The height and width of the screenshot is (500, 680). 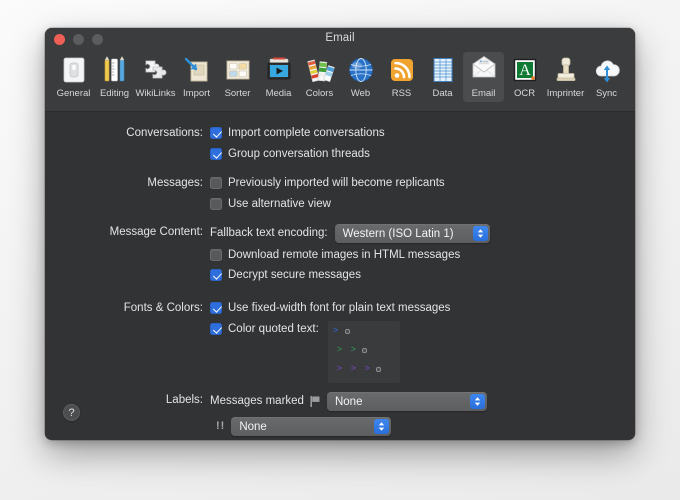 What do you see at coordinates (297, 133) in the screenshot?
I see `checkbox-import-complete-conversations: Import complete conversations` at bounding box center [297, 133].